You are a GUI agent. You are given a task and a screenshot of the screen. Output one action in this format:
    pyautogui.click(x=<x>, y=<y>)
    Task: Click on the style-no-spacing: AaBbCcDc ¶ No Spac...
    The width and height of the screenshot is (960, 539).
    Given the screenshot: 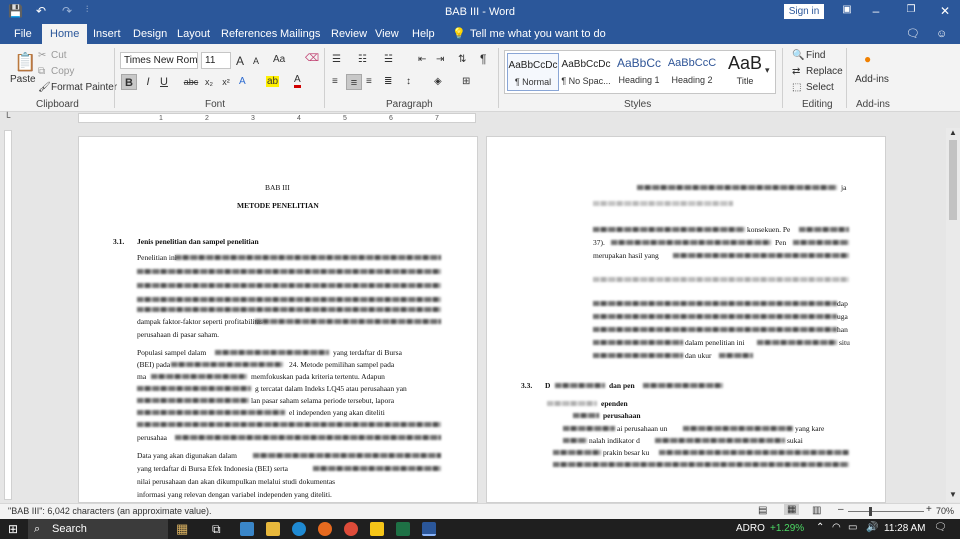 What is the action you would take?
    pyautogui.click(x=586, y=72)
    